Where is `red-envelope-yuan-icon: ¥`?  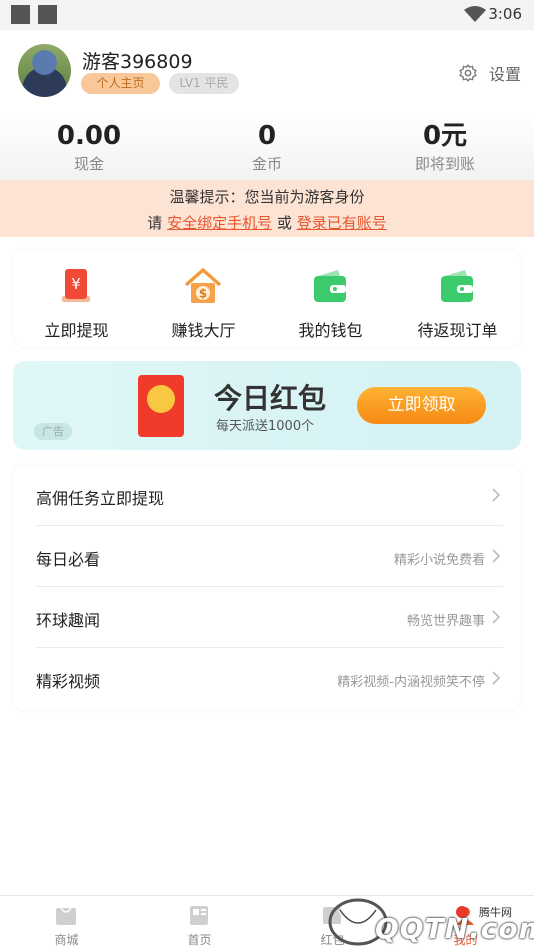
red-envelope-yuan-icon: ¥ is located at coordinates (76, 285).